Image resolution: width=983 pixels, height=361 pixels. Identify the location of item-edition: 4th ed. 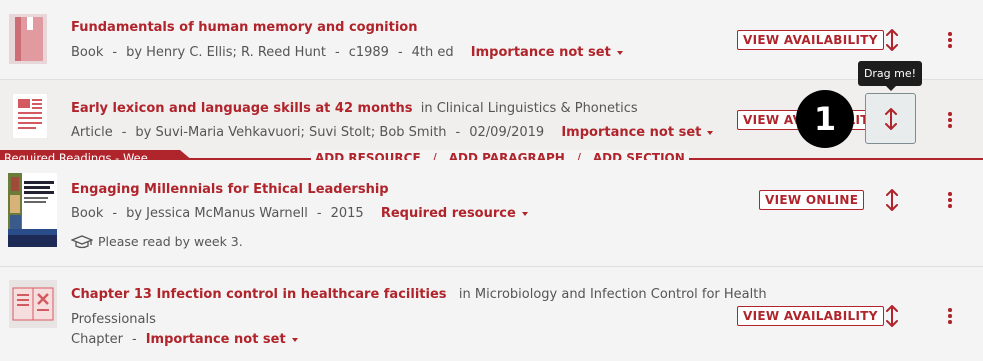
(432, 52).